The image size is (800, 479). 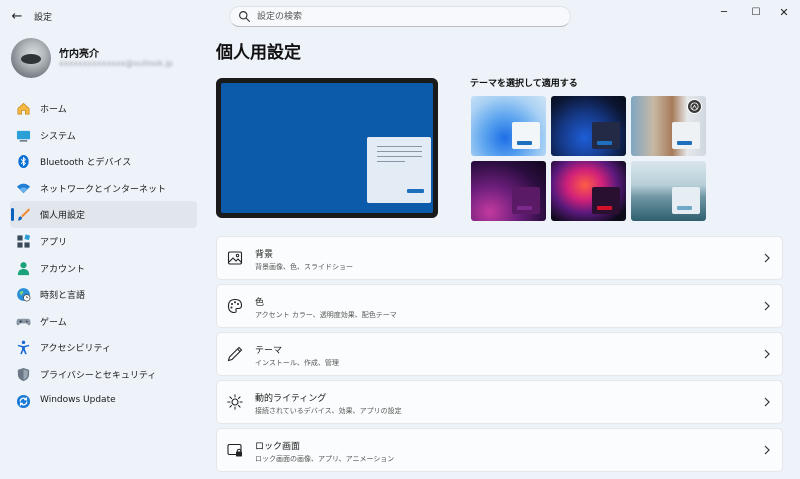 I want to click on sidebar-item-system: システム, so click(x=103, y=135).